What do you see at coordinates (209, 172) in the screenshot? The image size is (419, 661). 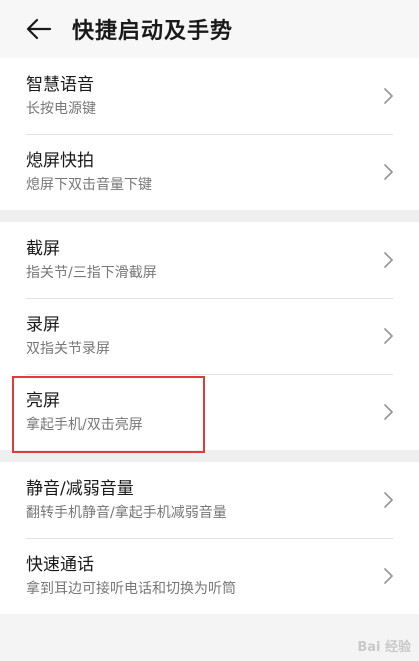 I see `settings-item-screen-off-snapshot: 熄屏快拍 熄屏下双击音量下键` at bounding box center [209, 172].